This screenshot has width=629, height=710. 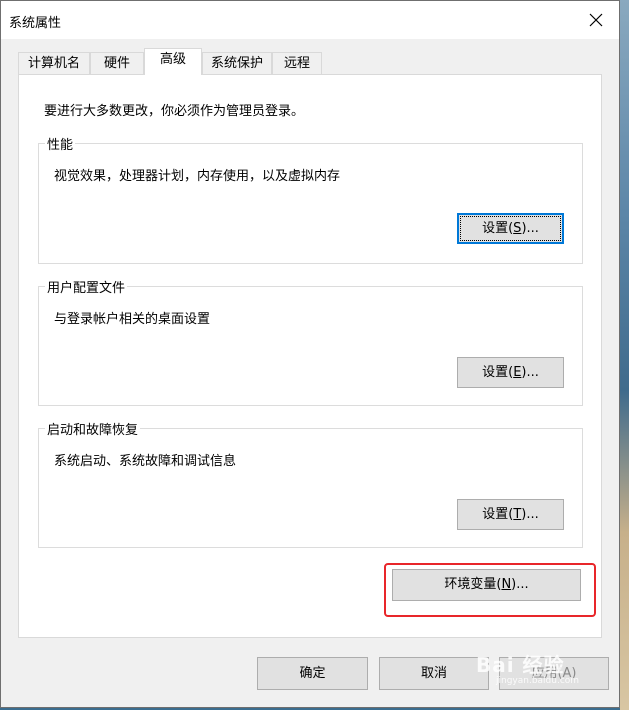 I want to click on annotation-highlight-box, so click(x=490, y=590).